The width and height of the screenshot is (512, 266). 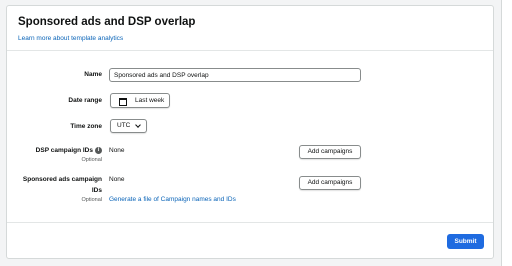 I want to click on template-analytics-link: Learn more about template analytics, so click(x=70, y=38).